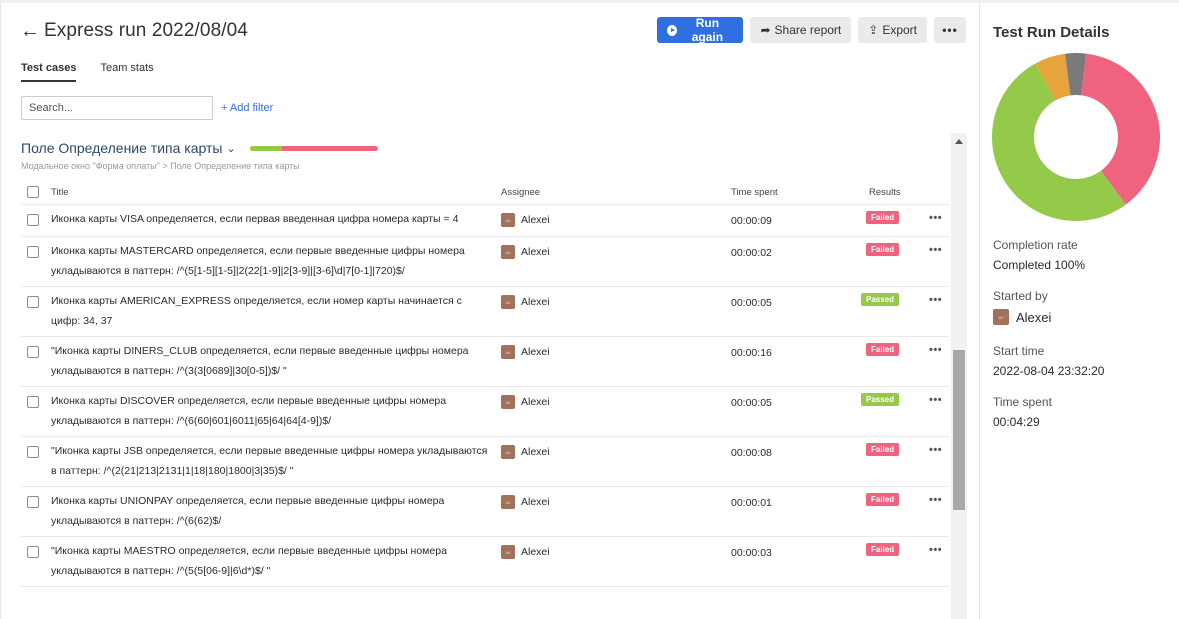 This screenshot has height=619, width=1179. What do you see at coordinates (751, 253) in the screenshot?
I see `time-spent: 00:00:02` at bounding box center [751, 253].